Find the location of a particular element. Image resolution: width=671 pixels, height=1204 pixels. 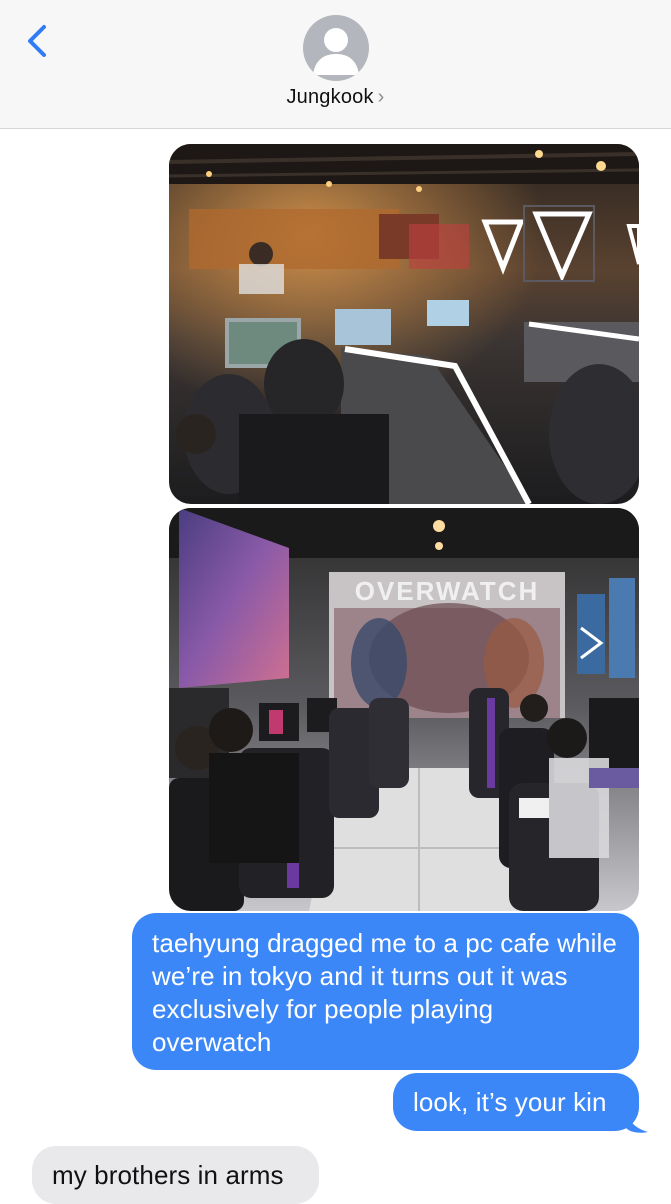

received-message-bubble: my brothers in arms is located at coordinates (175, 1175).